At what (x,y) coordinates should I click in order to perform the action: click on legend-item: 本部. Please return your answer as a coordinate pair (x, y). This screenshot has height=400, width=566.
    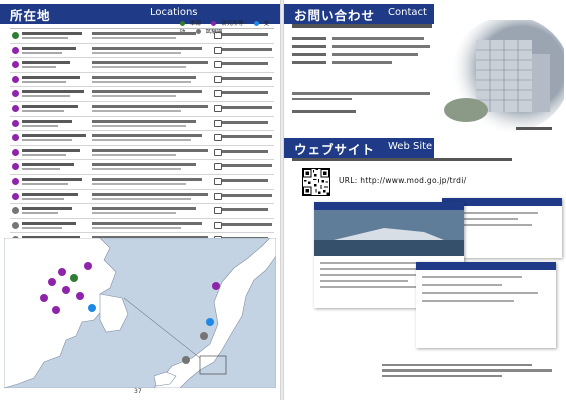
    Looking at the image, I should click on (193, 24).